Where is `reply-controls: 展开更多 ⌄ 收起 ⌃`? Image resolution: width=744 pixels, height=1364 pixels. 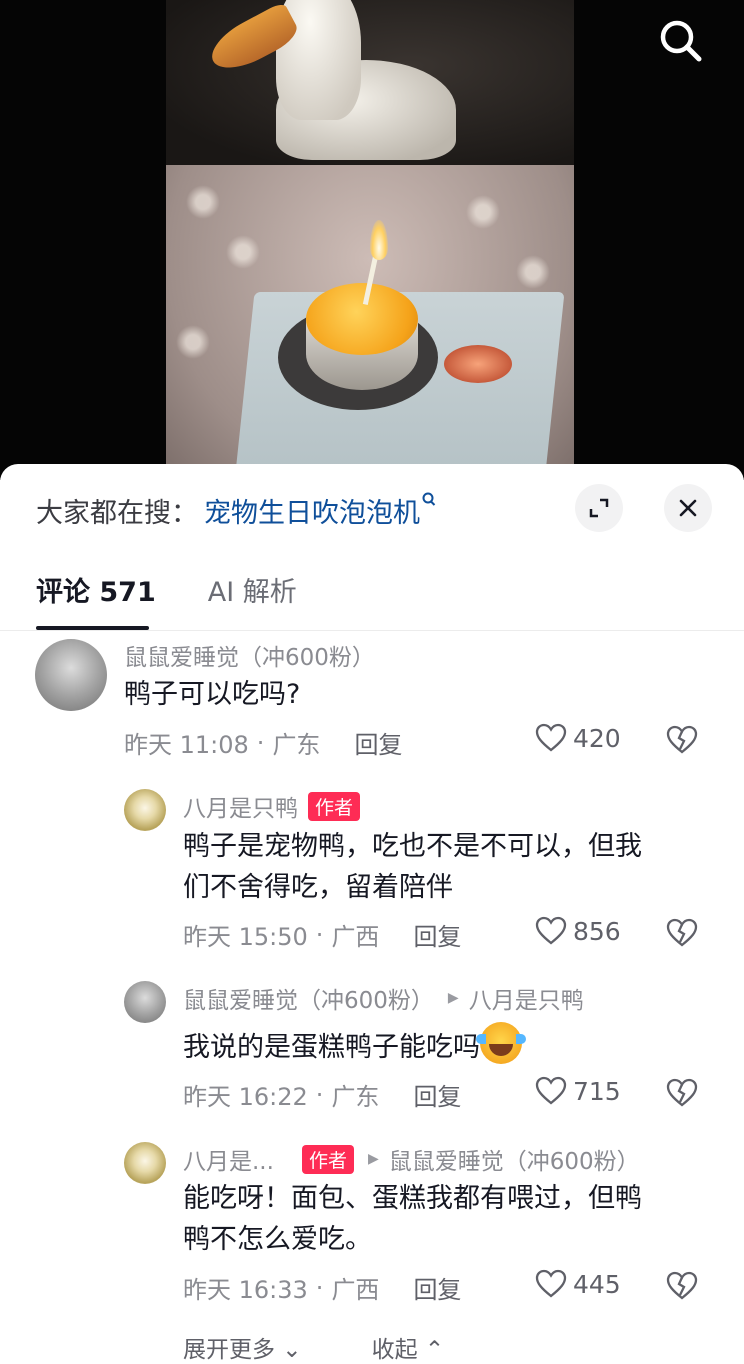
reply-controls: 展开更多 ⌄ 收起 ⌃ is located at coordinates (313, 1347).